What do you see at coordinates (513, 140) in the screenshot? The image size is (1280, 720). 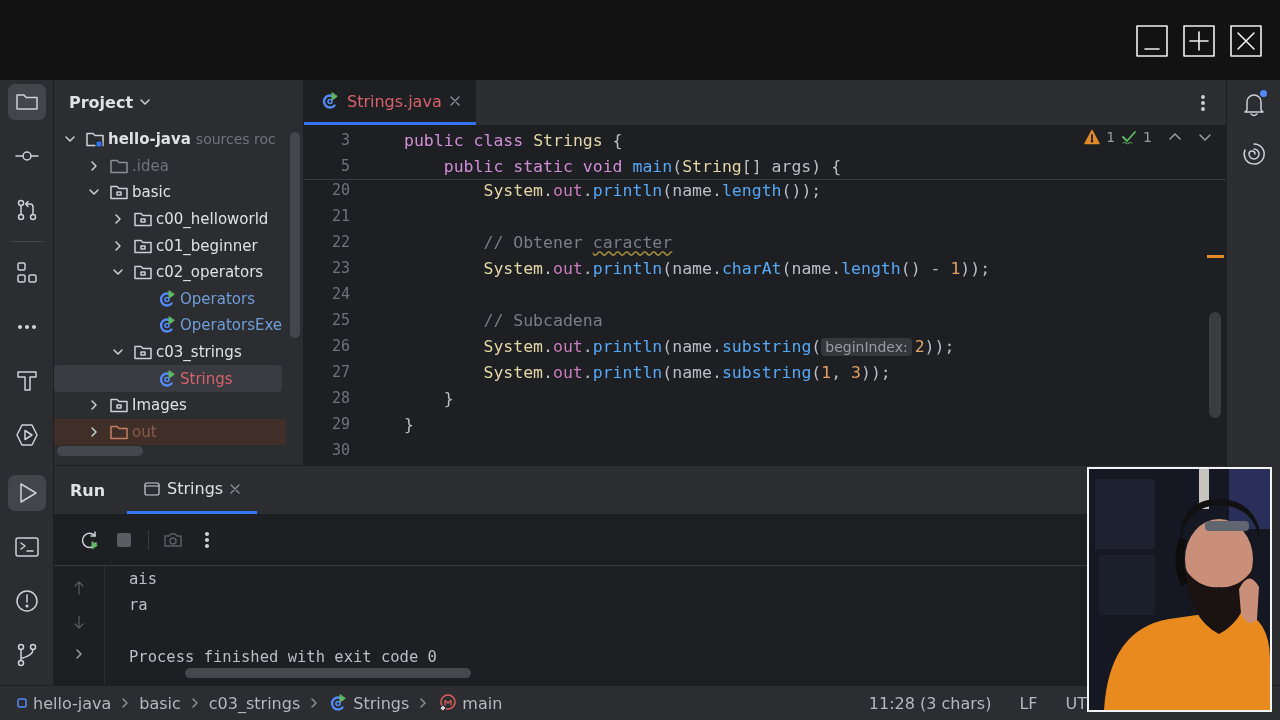 I see `code-line: public class Strings {` at bounding box center [513, 140].